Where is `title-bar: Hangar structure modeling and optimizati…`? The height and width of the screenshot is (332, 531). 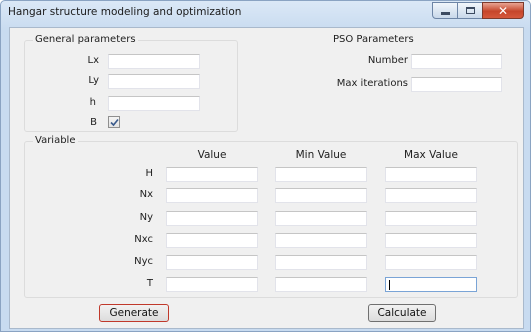 title-bar: Hangar structure modeling and optimizati… is located at coordinates (265, 13).